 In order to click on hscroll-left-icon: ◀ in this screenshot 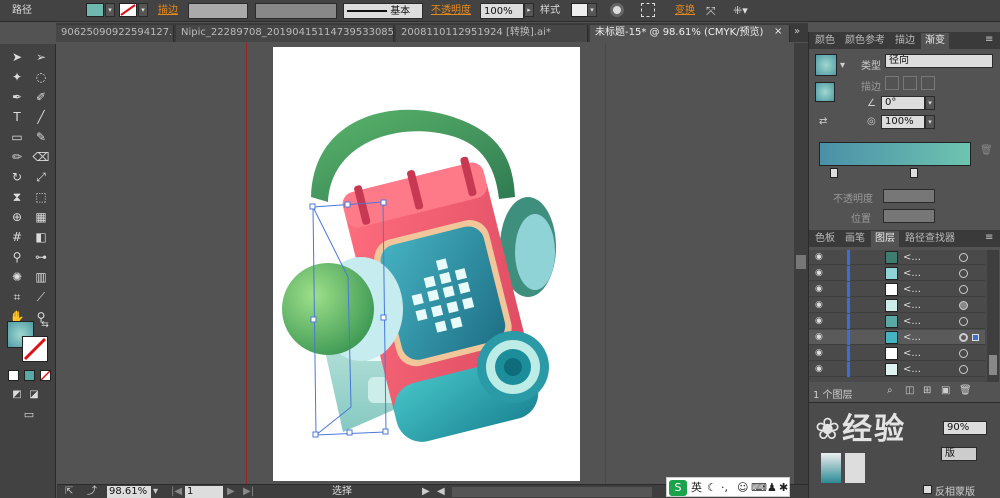, I will do `click(441, 492)`.